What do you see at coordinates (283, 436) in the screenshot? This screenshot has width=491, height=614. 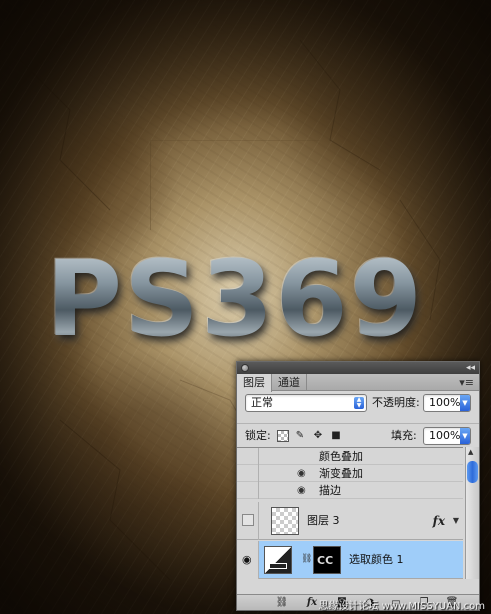 I see `lock-transparency-icon` at bounding box center [283, 436].